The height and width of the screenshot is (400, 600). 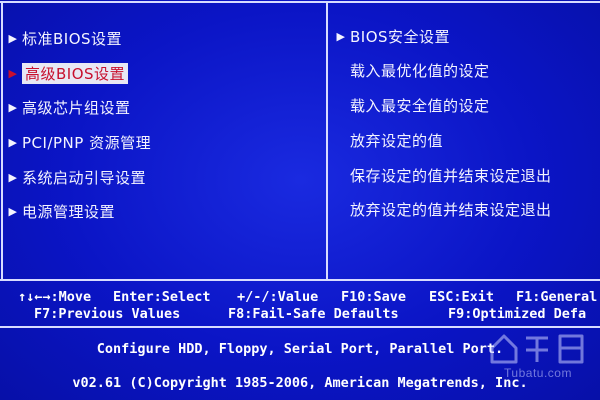 What do you see at coordinates (400, 36) in the screenshot?
I see `menu-item-label: BIOS安全设置` at bounding box center [400, 36].